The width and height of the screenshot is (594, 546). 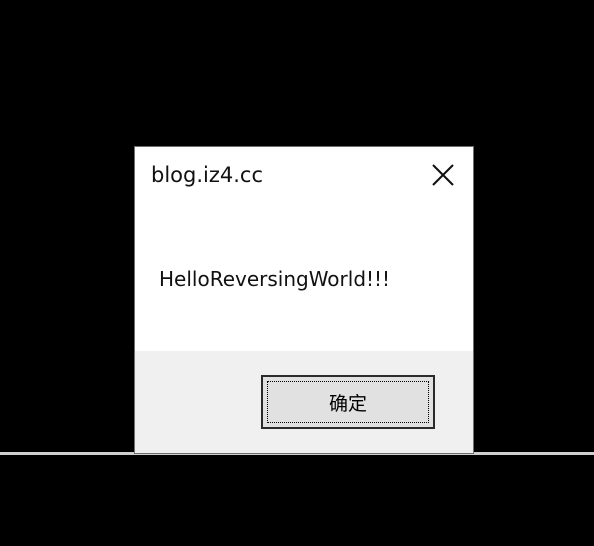 I want to click on dialog-message: HelloReversingWorld!!!, so click(x=275, y=279).